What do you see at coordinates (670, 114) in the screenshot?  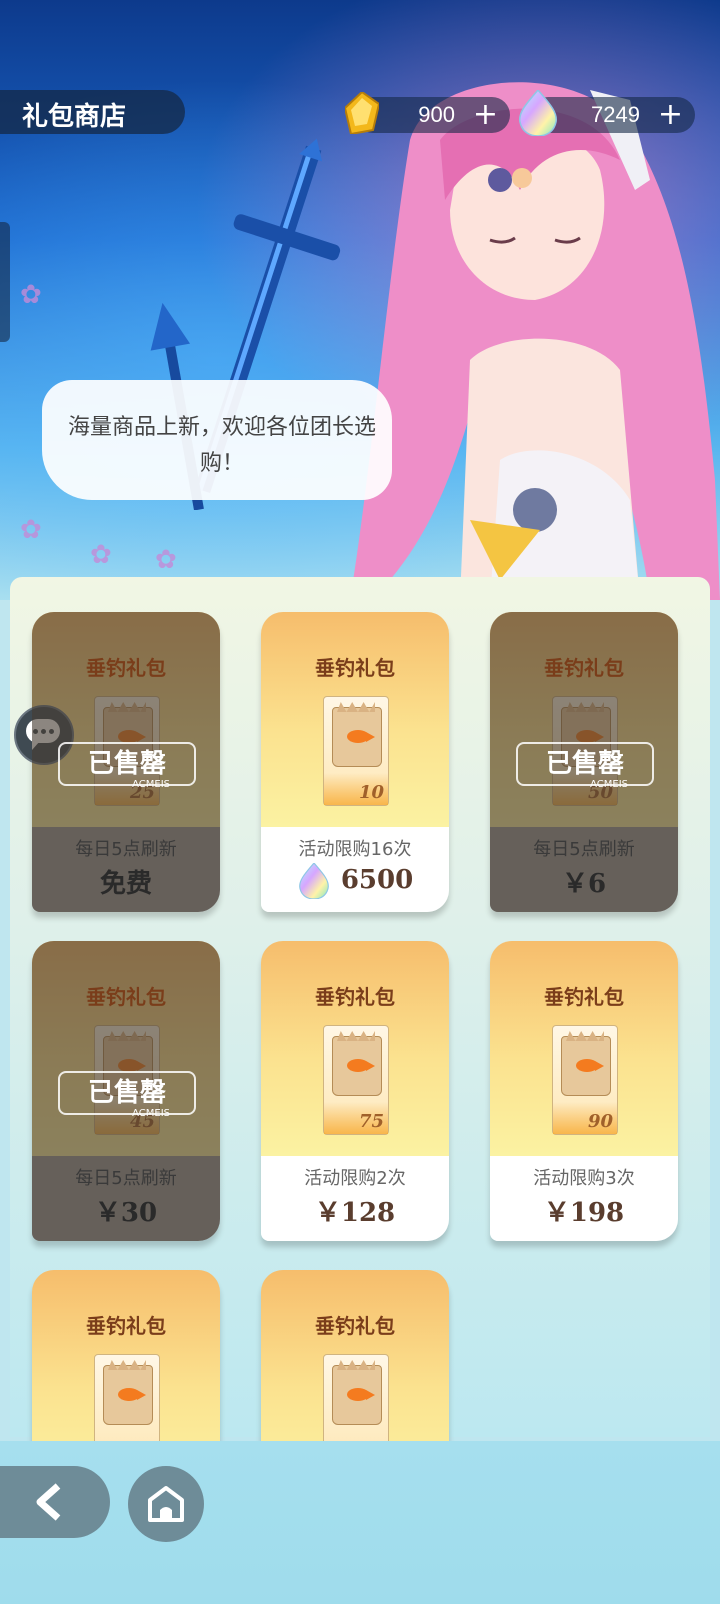 I see `add-gem-button: +` at bounding box center [670, 114].